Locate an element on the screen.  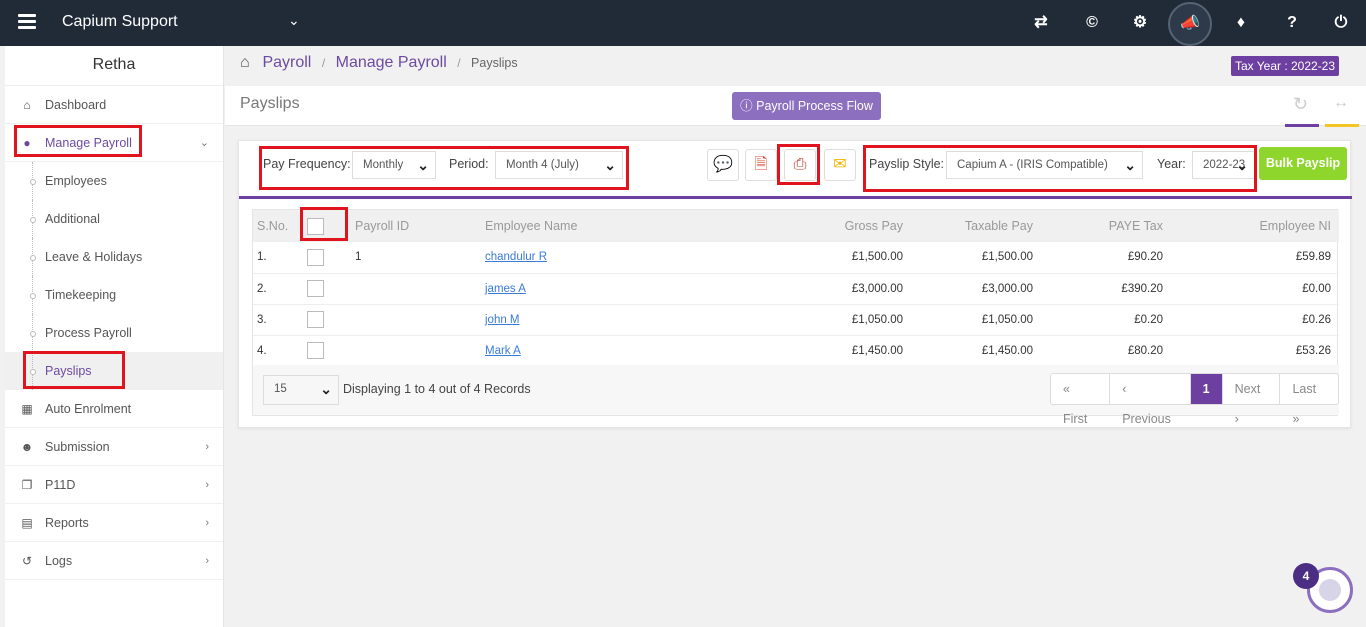
employee-link: chandulur R is located at coordinates (516, 257).